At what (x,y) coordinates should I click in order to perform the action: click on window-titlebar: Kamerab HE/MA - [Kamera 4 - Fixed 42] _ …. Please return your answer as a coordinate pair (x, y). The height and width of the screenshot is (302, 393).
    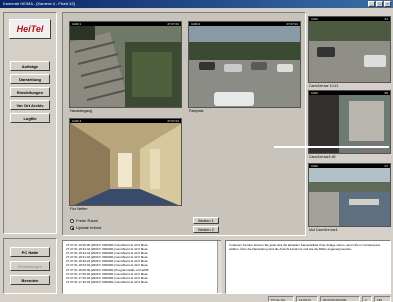
    Looking at the image, I should click on (196, 4).